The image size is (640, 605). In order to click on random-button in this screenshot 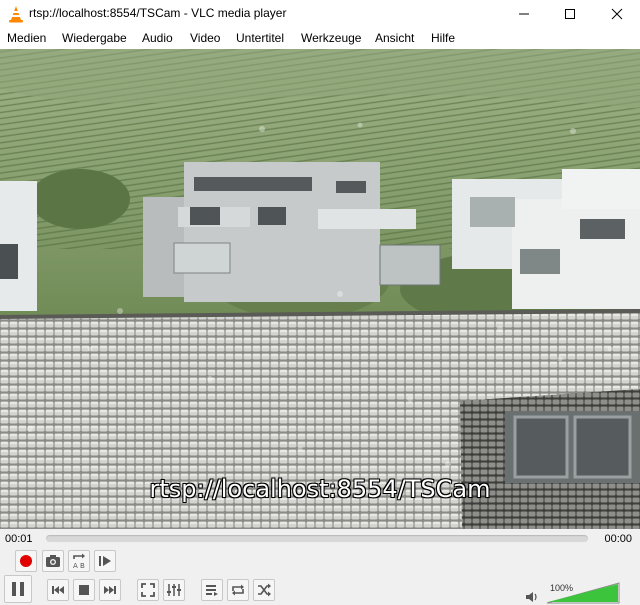, I will do `click(264, 590)`.